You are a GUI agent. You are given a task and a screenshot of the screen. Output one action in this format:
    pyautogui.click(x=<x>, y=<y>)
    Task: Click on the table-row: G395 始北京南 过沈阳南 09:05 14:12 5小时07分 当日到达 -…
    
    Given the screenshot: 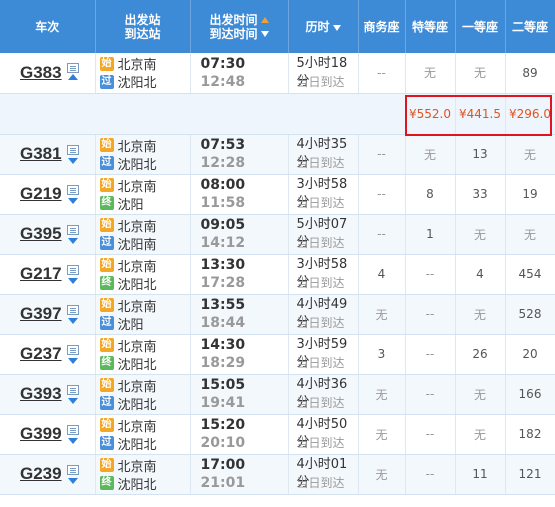 What is the action you would take?
    pyautogui.click(x=277, y=234)
    